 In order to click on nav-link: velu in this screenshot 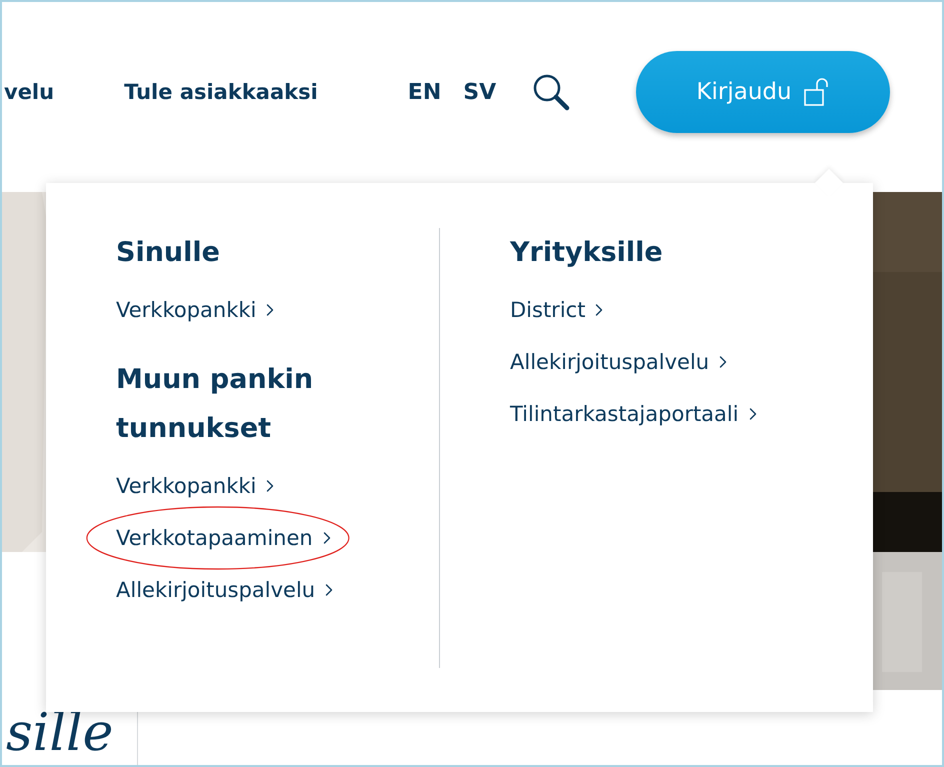, I will do `click(29, 92)`.